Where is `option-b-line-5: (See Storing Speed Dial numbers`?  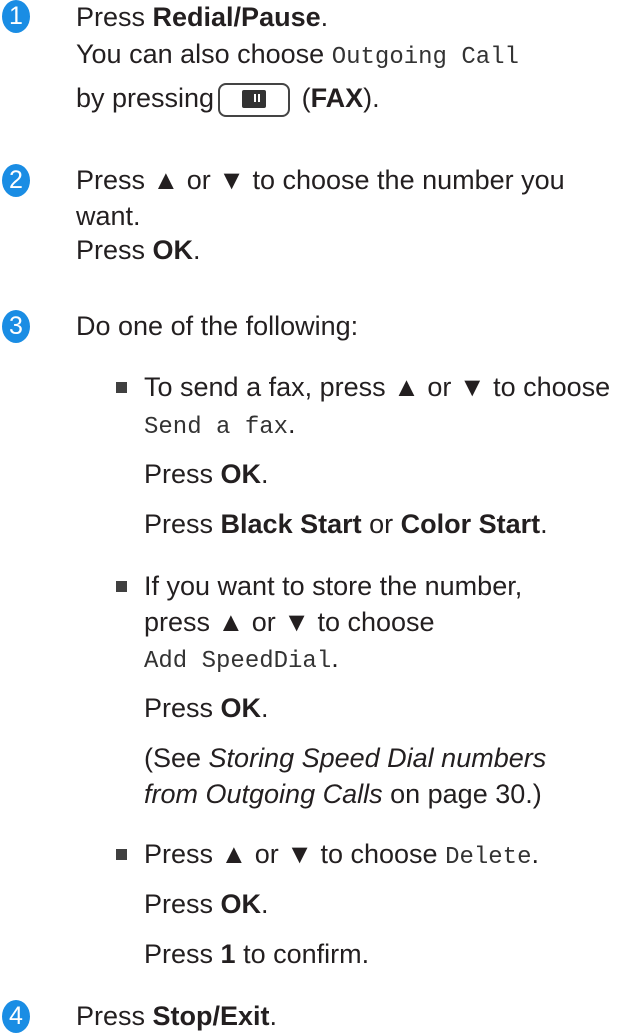 option-b-line-5: (See Storing Speed Dial numbers is located at coordinates (345, 758).